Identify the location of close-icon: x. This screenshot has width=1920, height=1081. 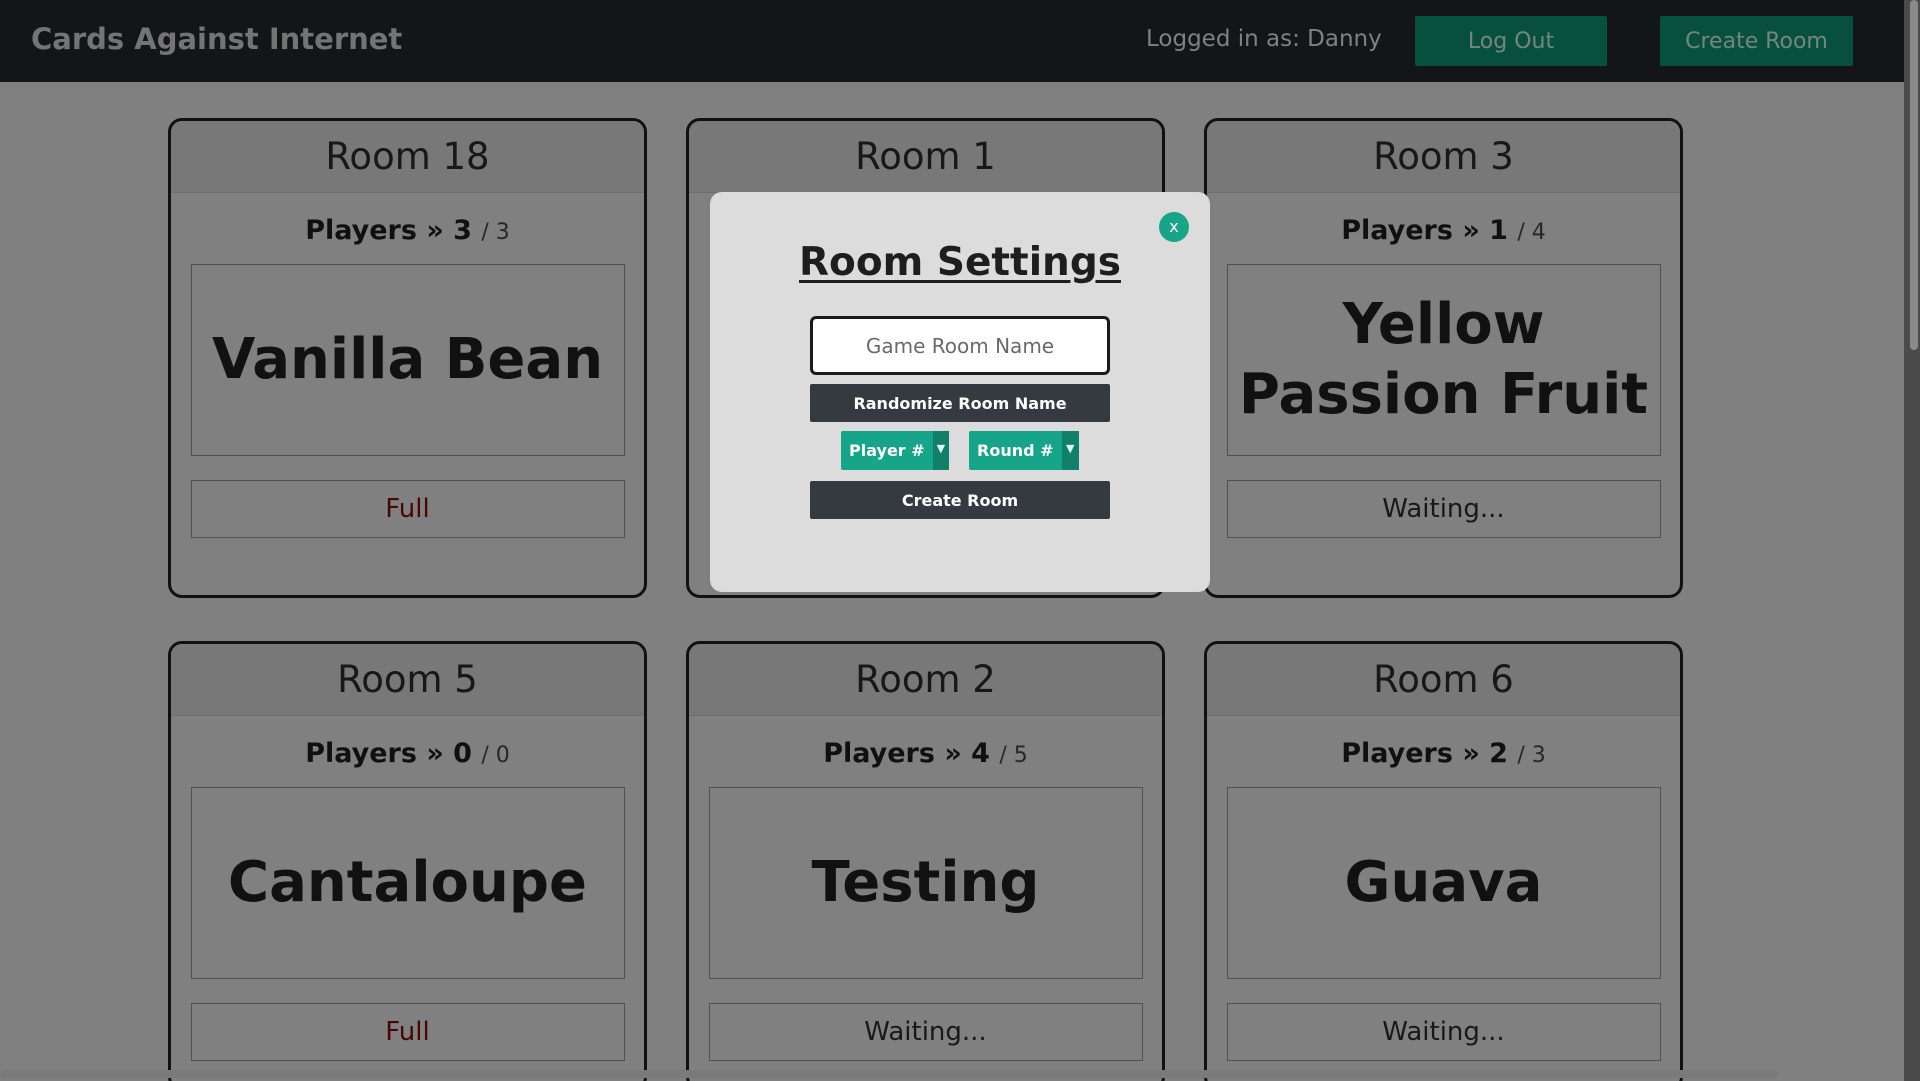
(1174, 227).